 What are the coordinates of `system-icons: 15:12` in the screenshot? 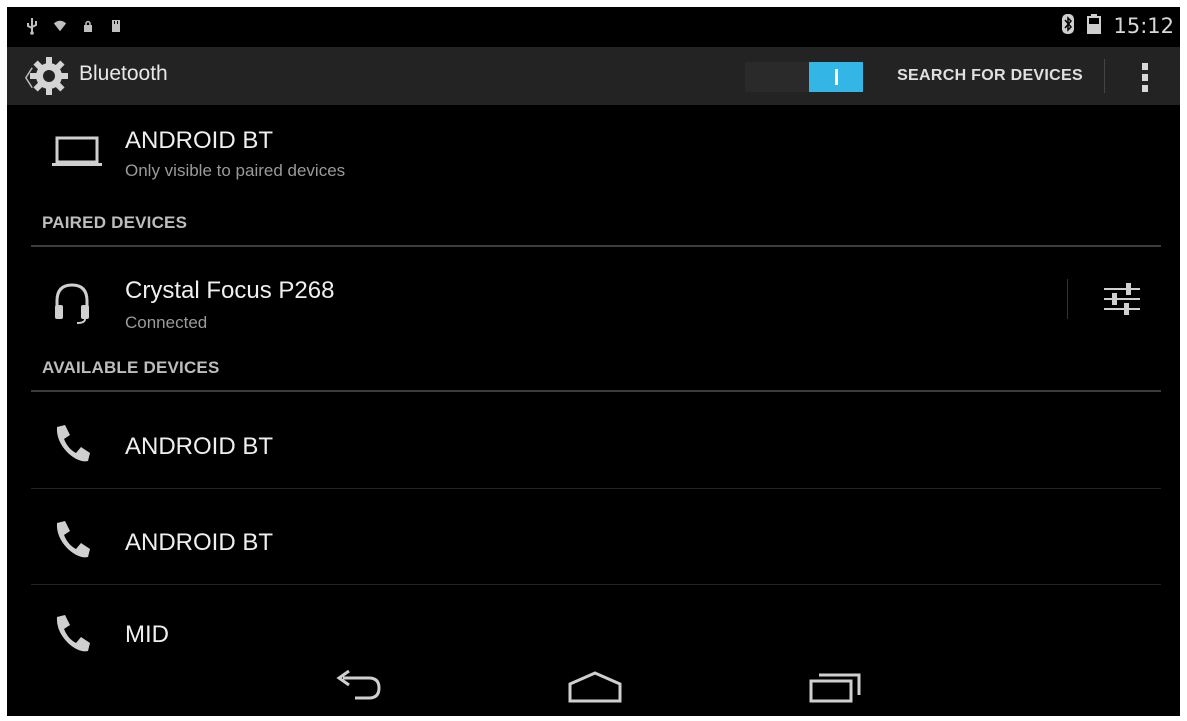 It's located at (1117, 26).